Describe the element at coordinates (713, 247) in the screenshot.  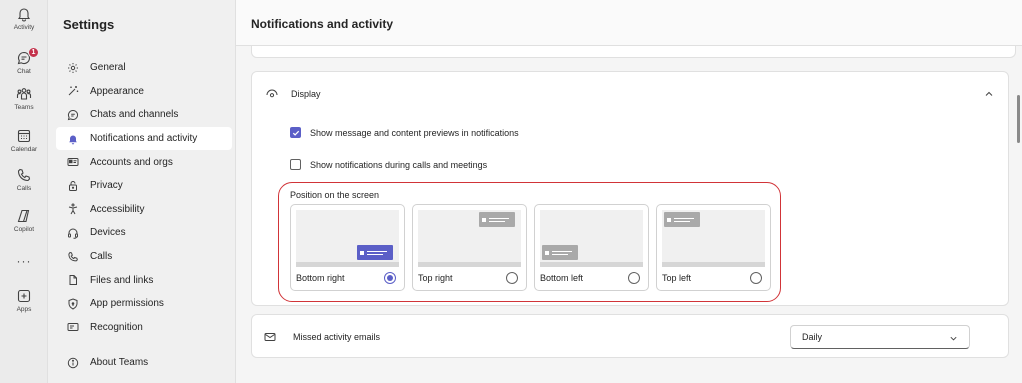
I see `position-tile-top-left: Top left` at that location.